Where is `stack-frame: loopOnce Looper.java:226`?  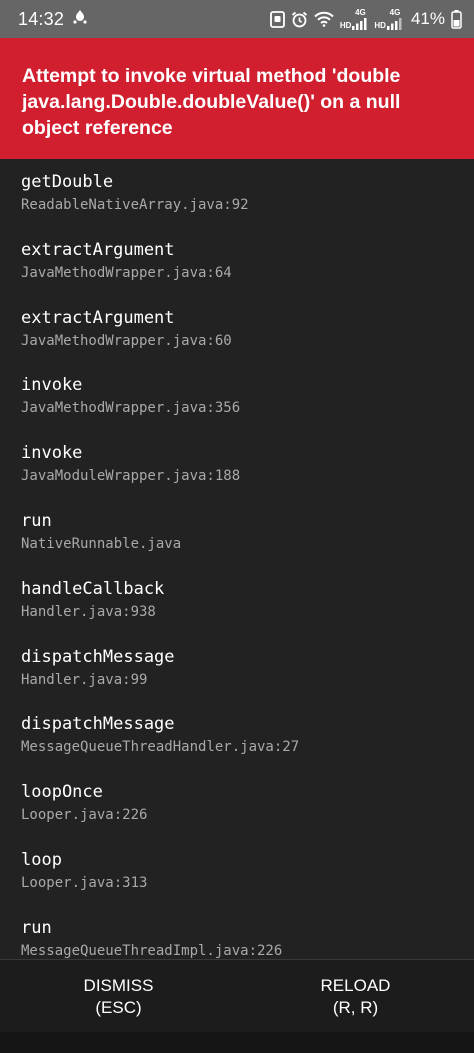 stack-frame: loopOnce Looper.java:226 is located at coordinates (241, 803).